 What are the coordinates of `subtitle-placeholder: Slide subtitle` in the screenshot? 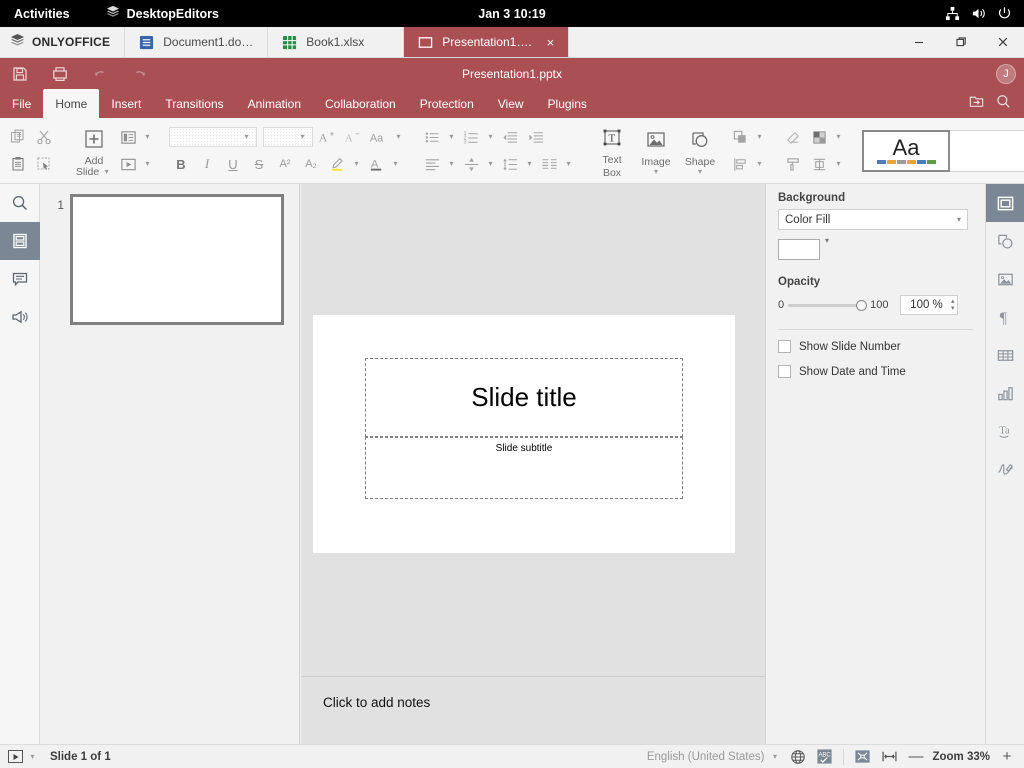 It's located at (524, 468).